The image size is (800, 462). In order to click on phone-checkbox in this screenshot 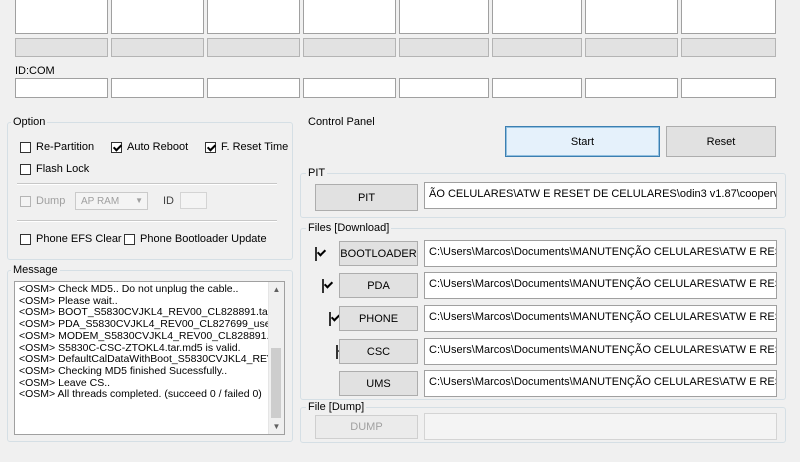, I will do `click(330, 319)`.